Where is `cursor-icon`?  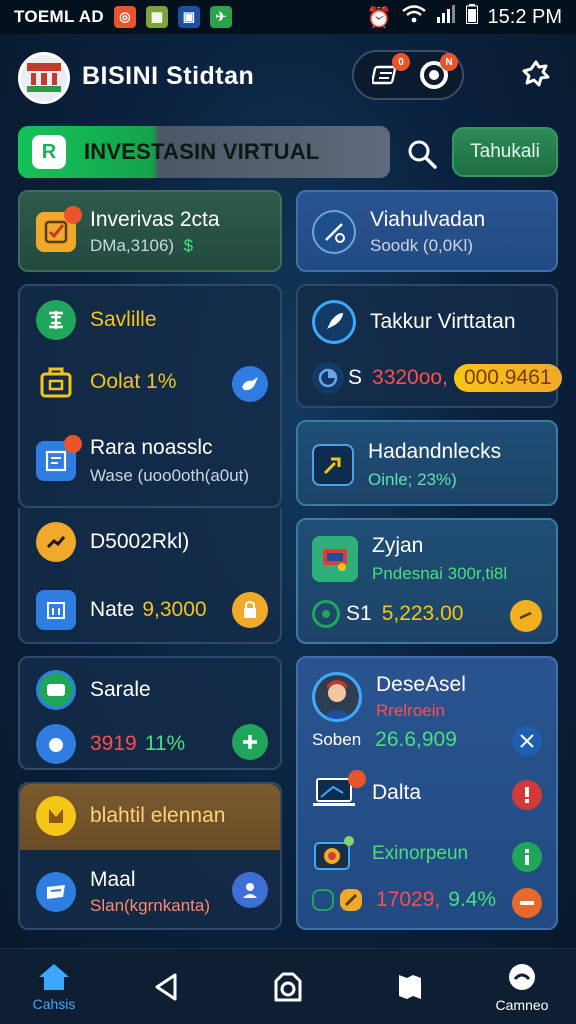
cursor-icon is located at coordinates (333, 465).